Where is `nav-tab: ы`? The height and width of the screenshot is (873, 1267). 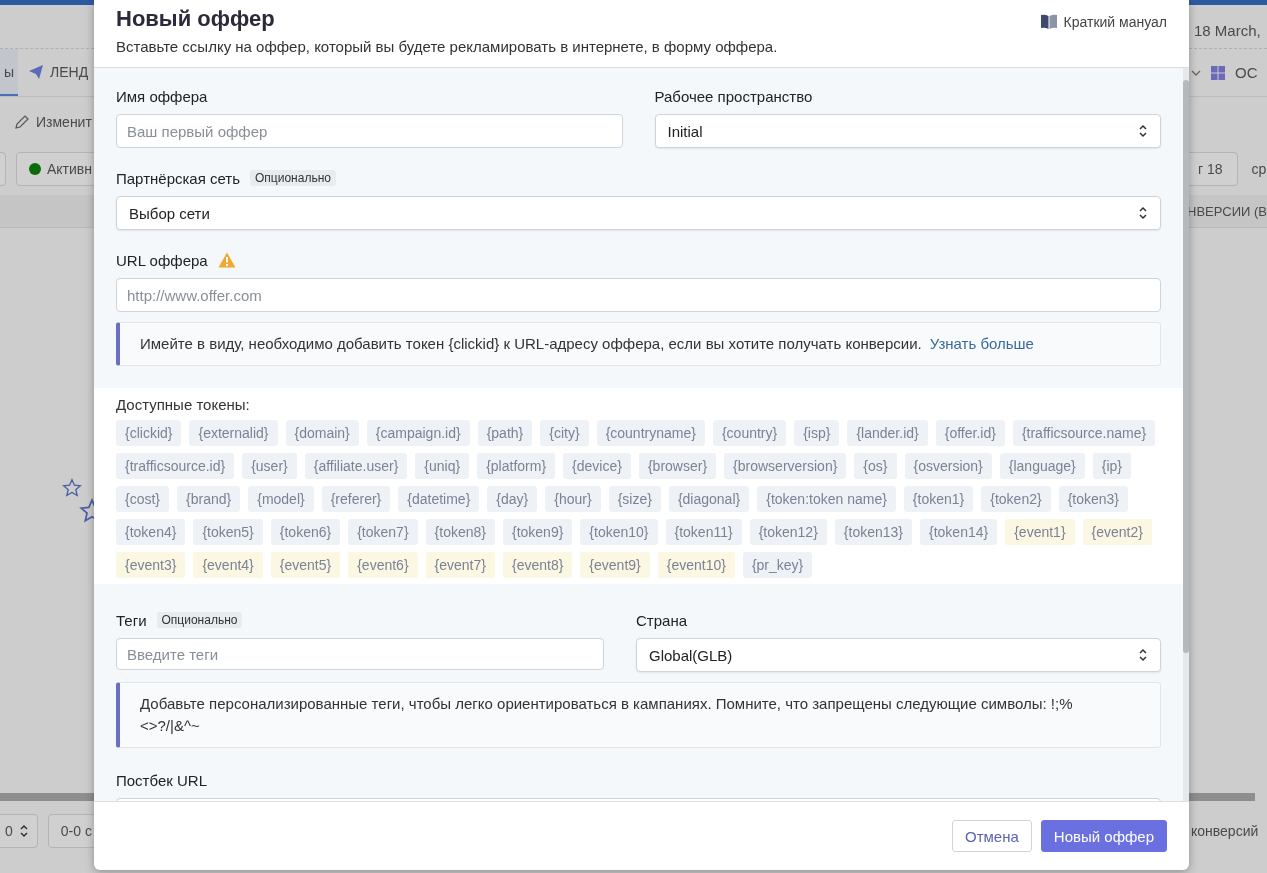
nav-tab: ы is located at coordinates (9, 72).